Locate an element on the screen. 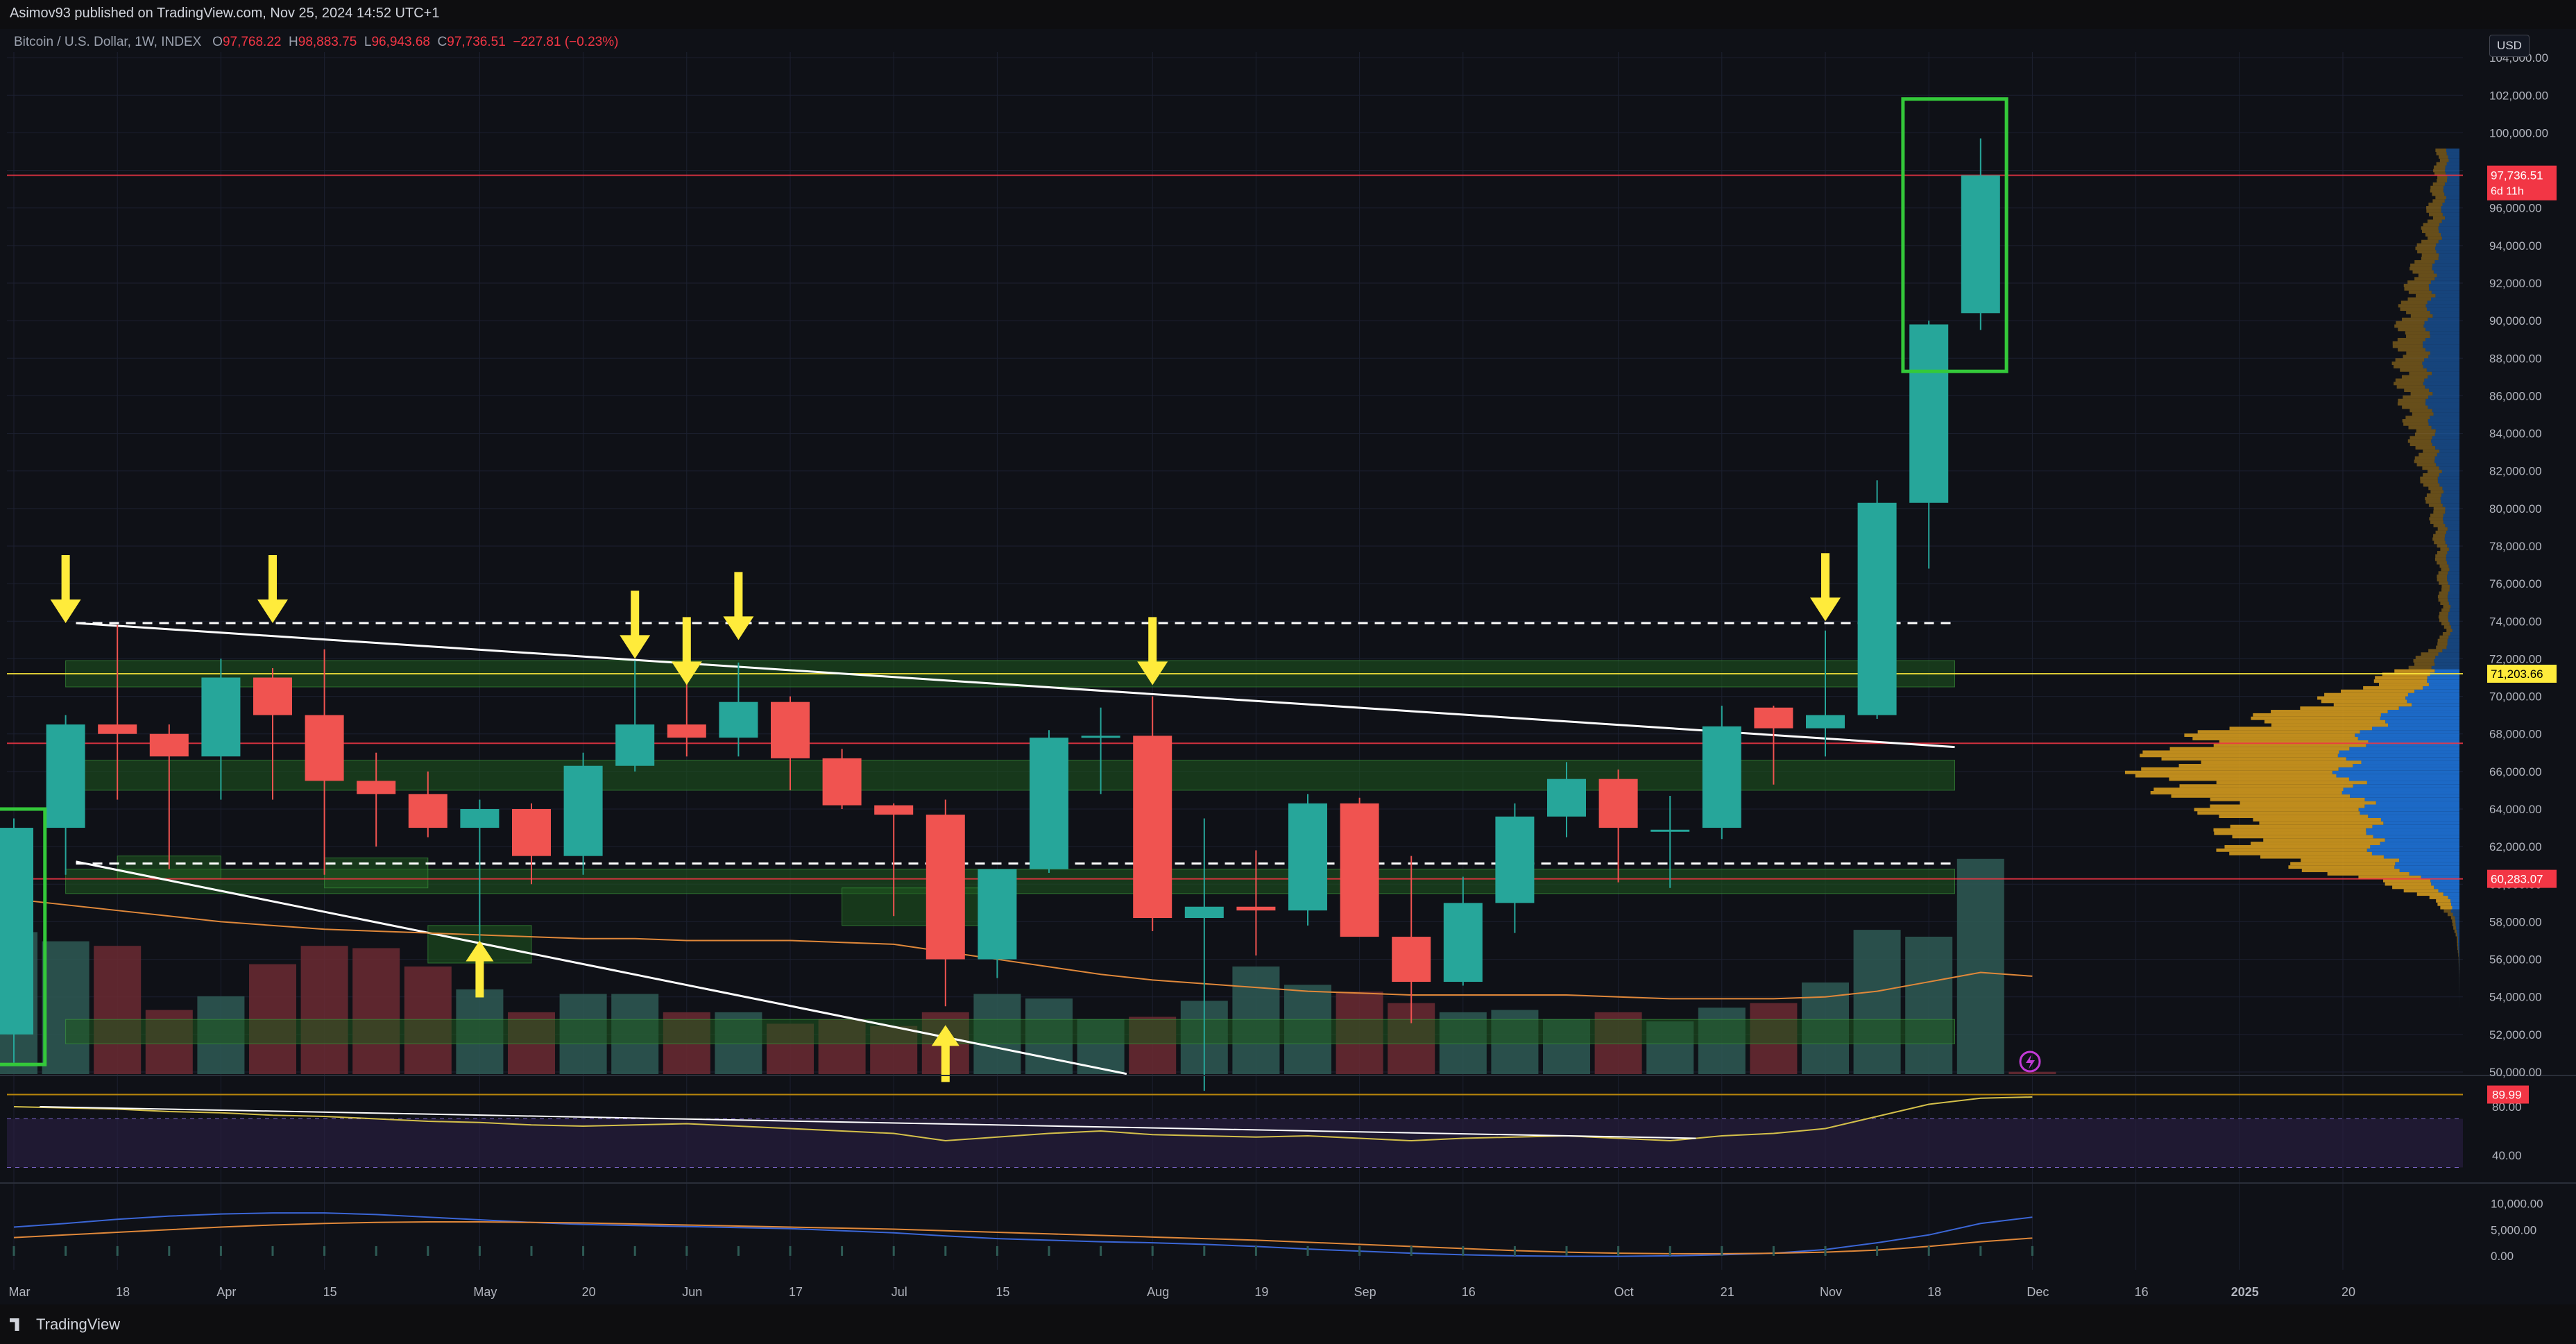 This screenshot has height=1344, width=2576. currency-button: USD is located at coordinates (2509, 46).